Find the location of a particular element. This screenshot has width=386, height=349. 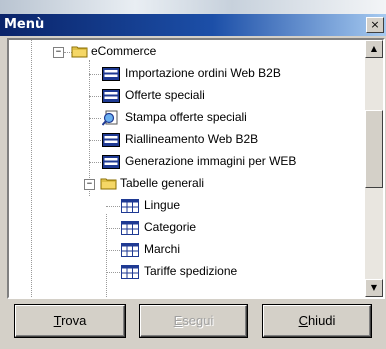

tree-item-label: eCommerce is located at coordinates (124, 51).